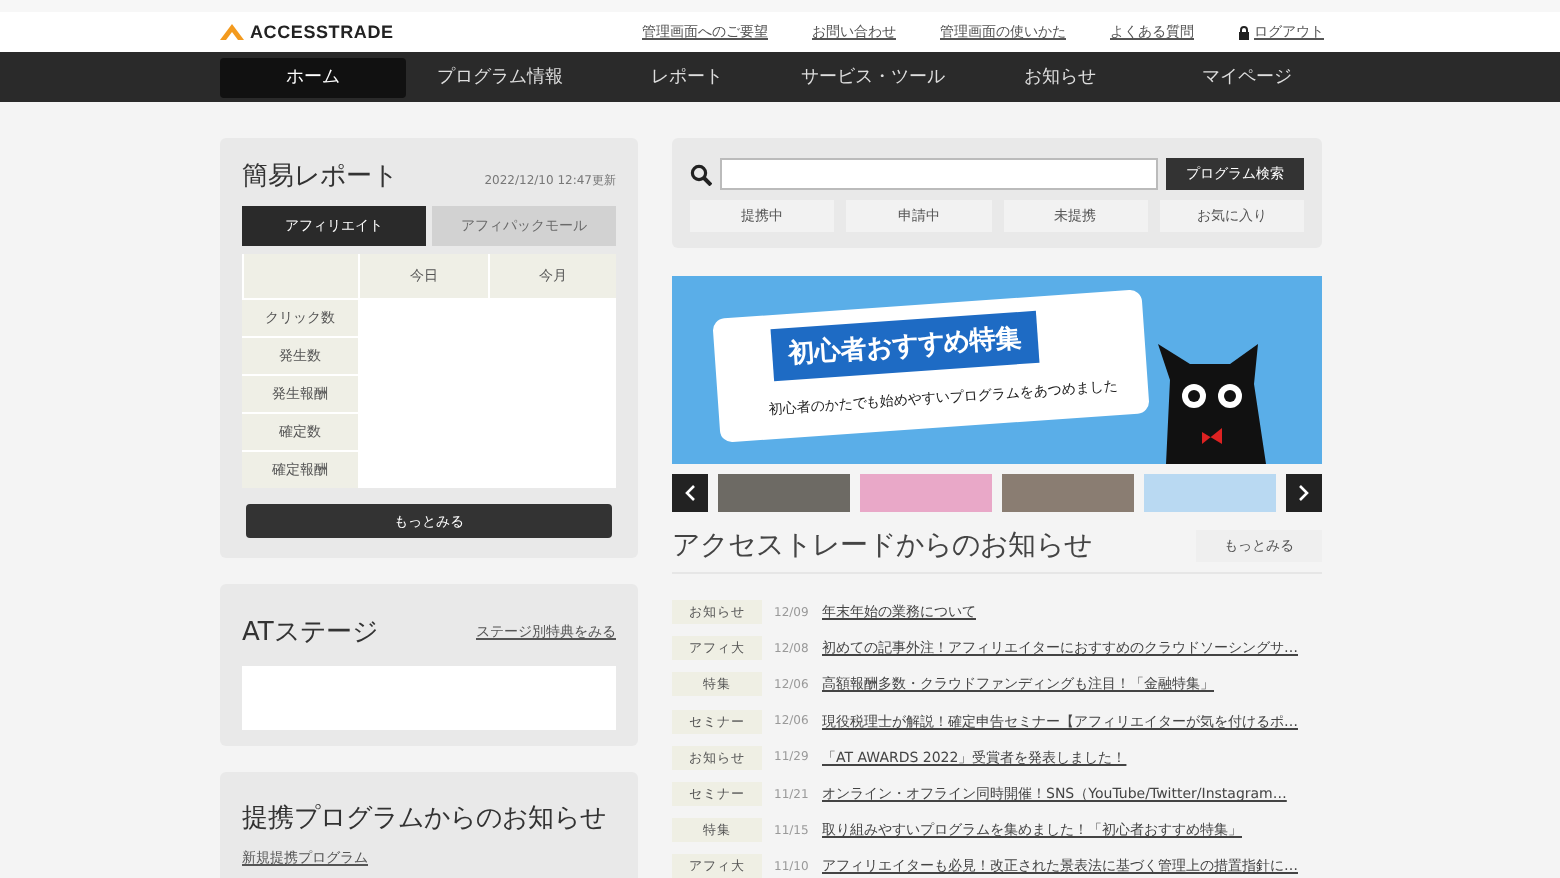  Describe the element at coordinates (500, 77) in the screenshot. I see `nav-tab: プログラム情報` at that location.